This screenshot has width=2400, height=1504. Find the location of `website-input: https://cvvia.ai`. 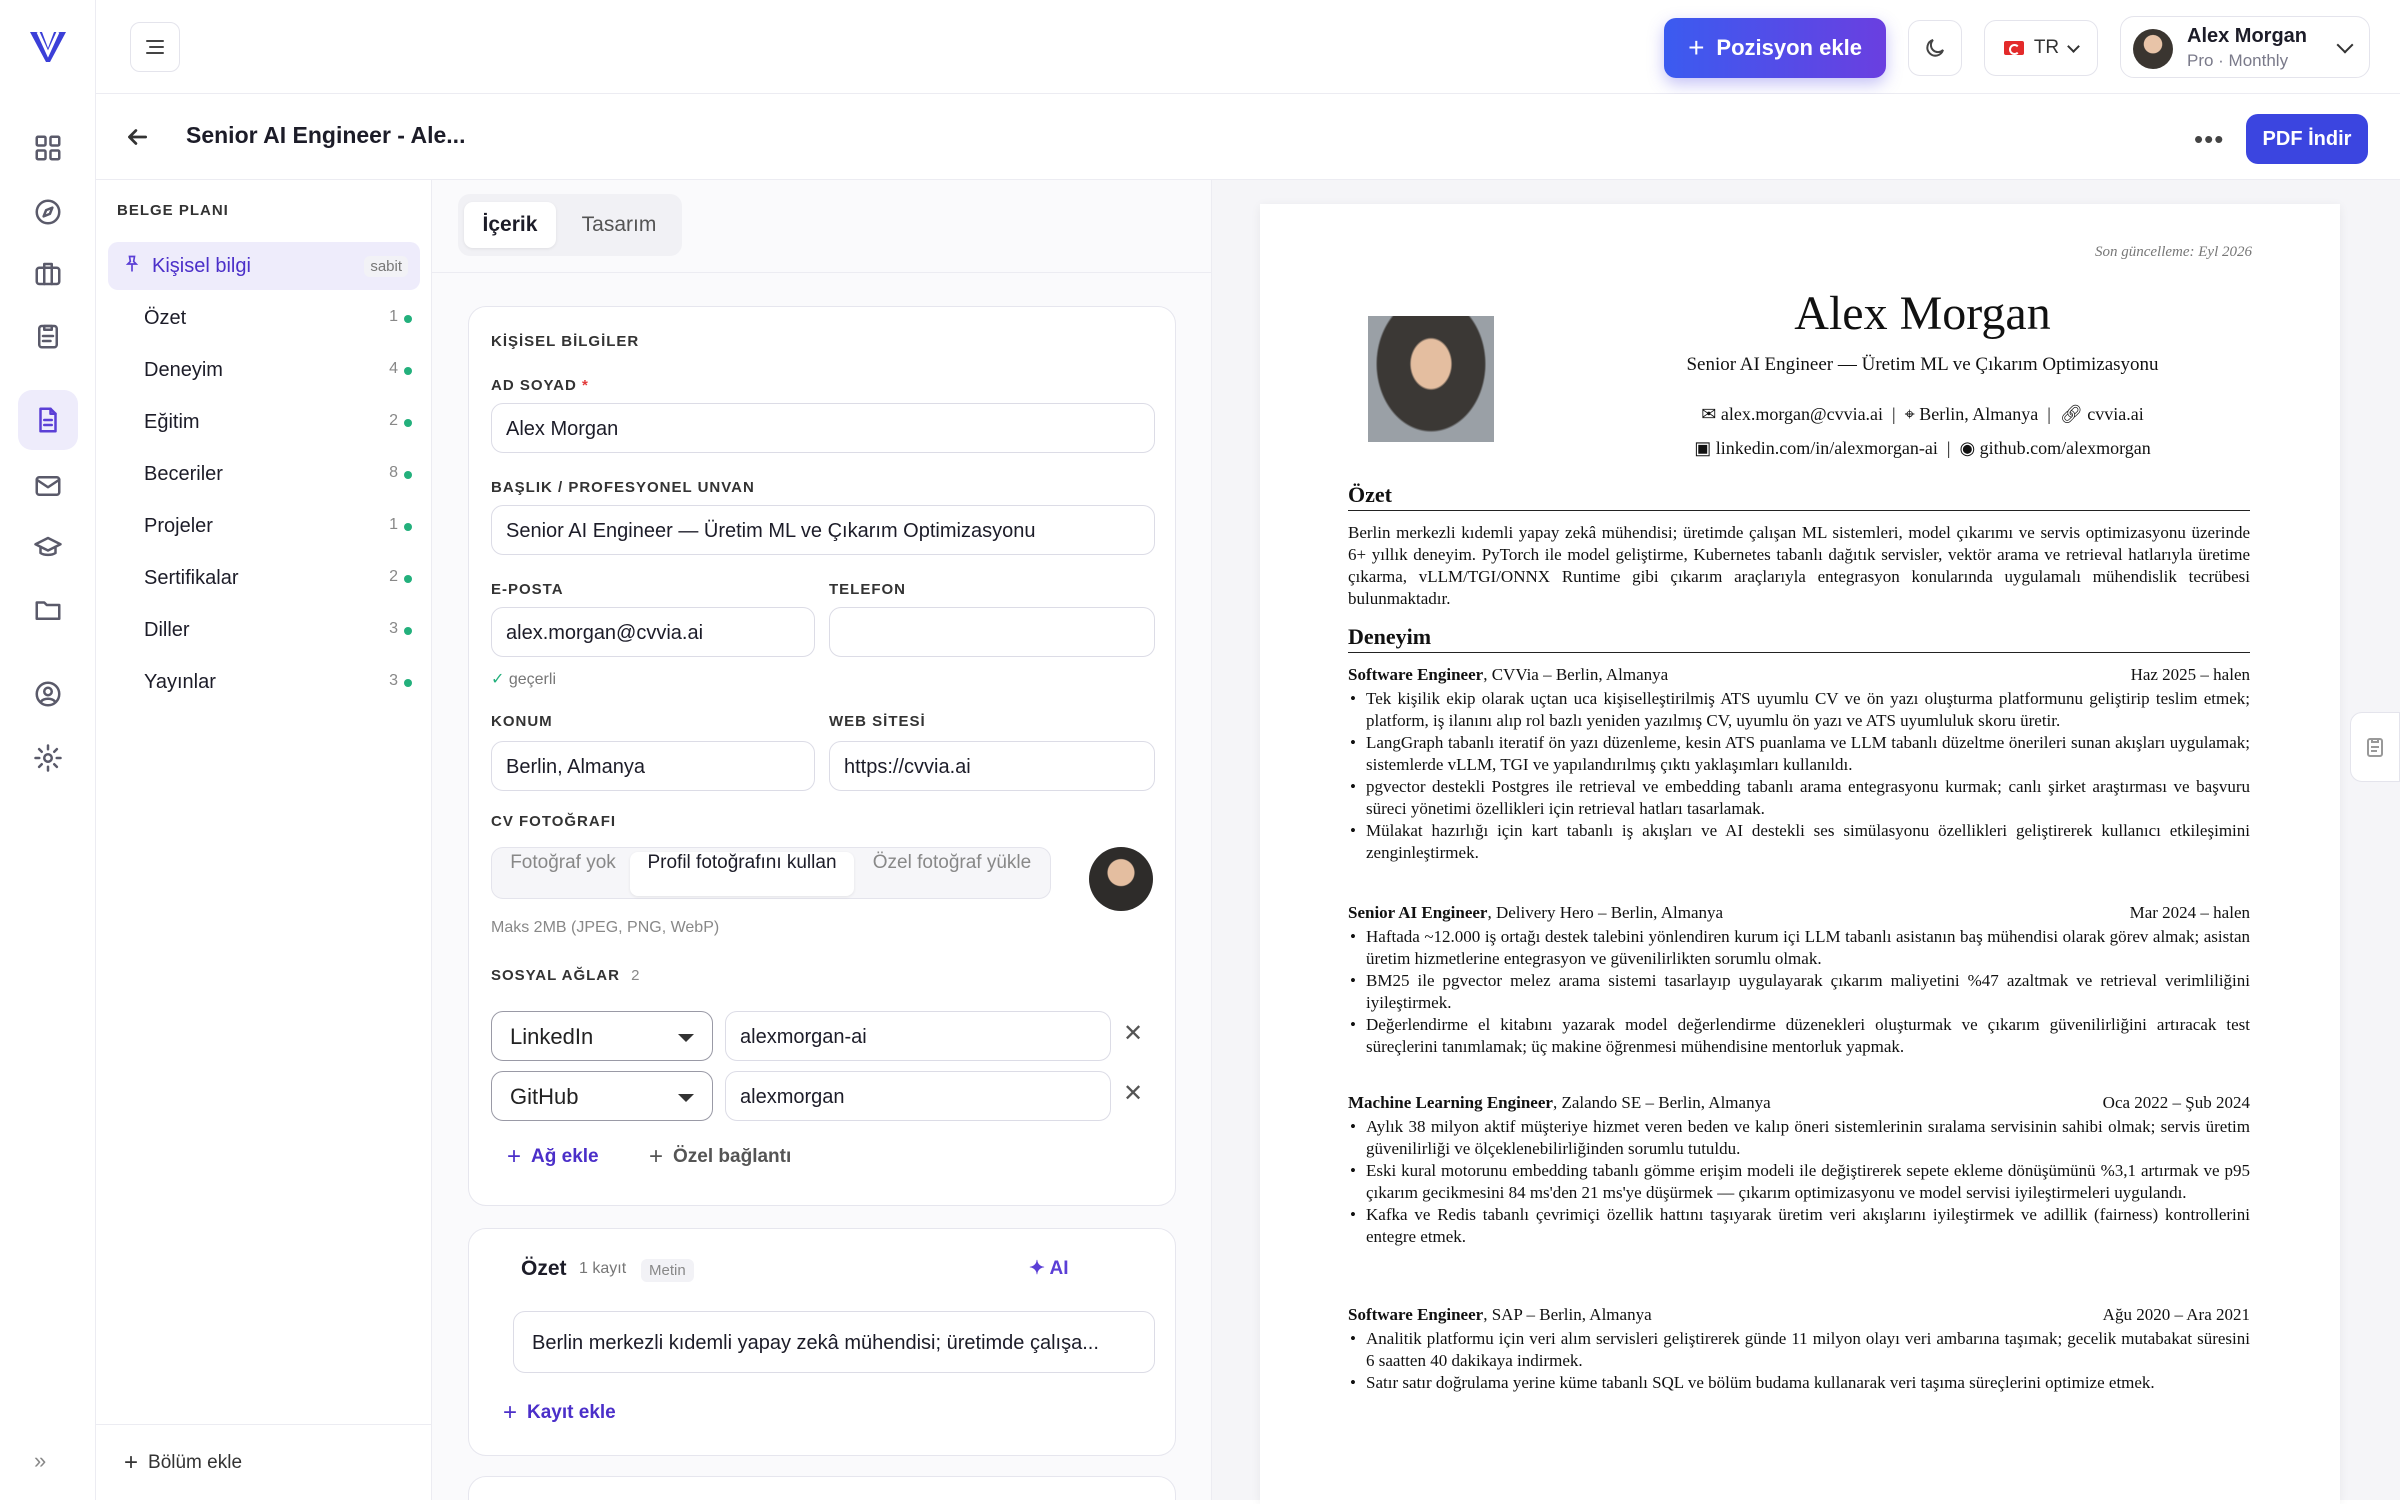

website-input: https://cvvia.ai is located at coordinates (992, 766).